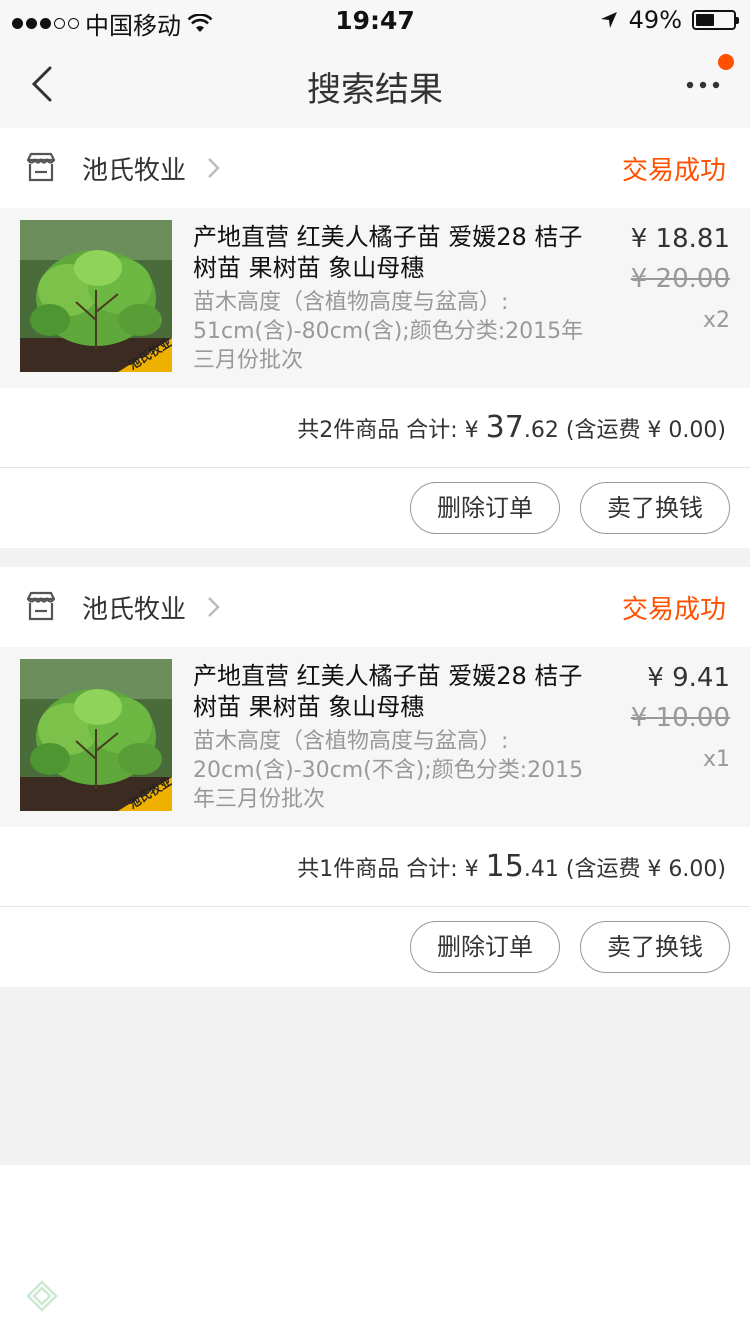 The height and width of the screenshot is (1334, 750). I want to click on product-price: ¥ 18.81, so click(680, 239).